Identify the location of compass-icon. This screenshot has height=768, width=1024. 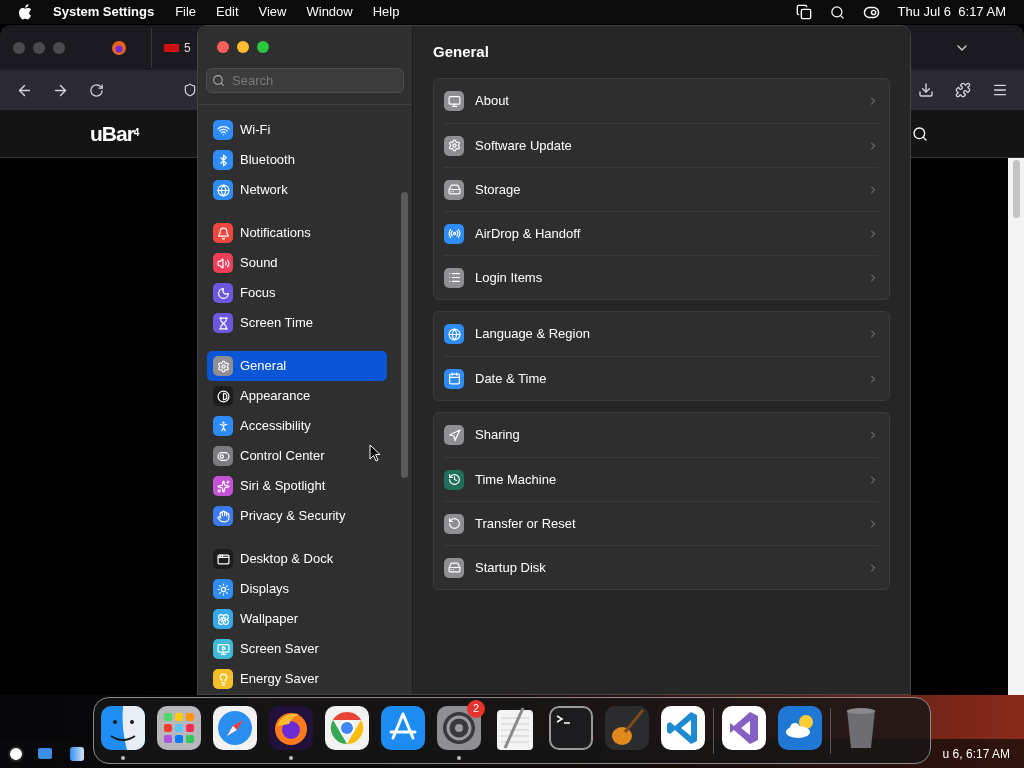
(235, 727).